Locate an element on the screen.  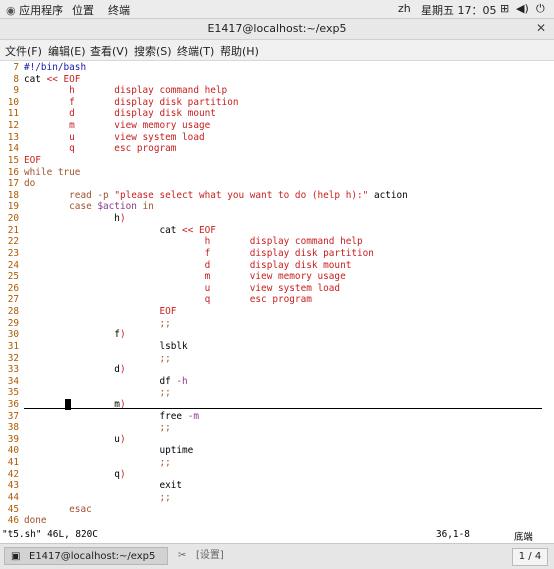
terminal-menu: 终端 is located at coordinates (119, 10).